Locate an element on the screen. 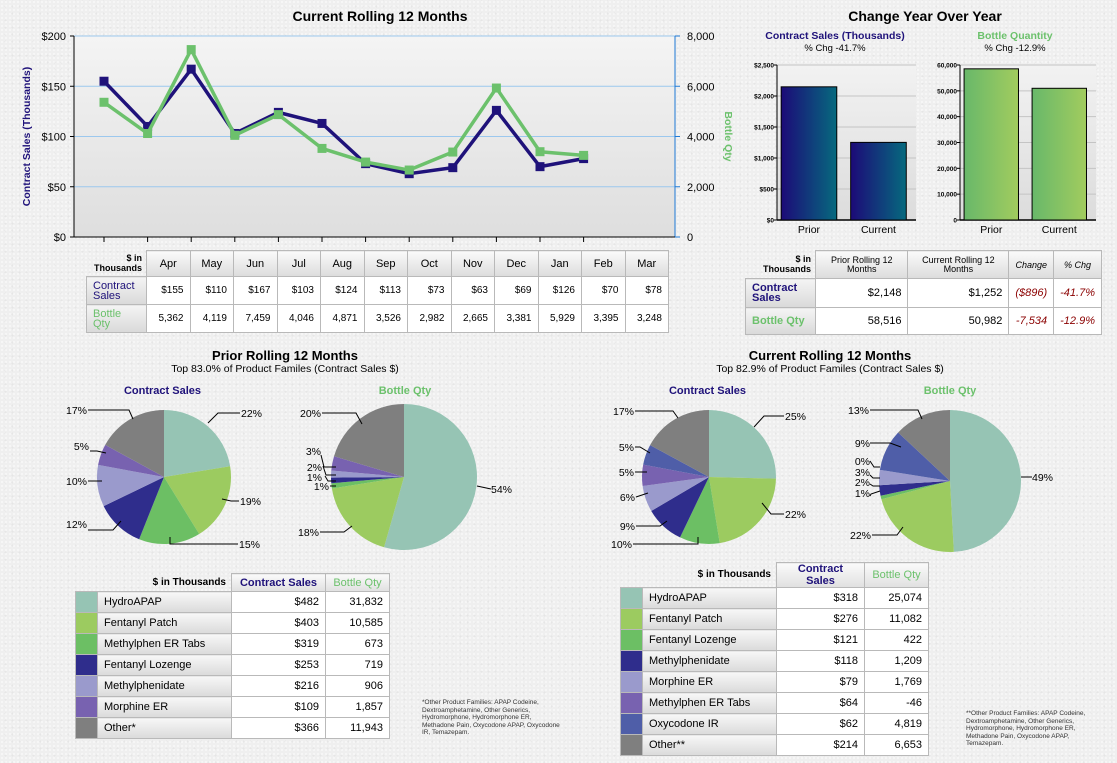 This screenshot has width=1117, height=763. legend-sales: $118 is located at coordinates (820, 661).